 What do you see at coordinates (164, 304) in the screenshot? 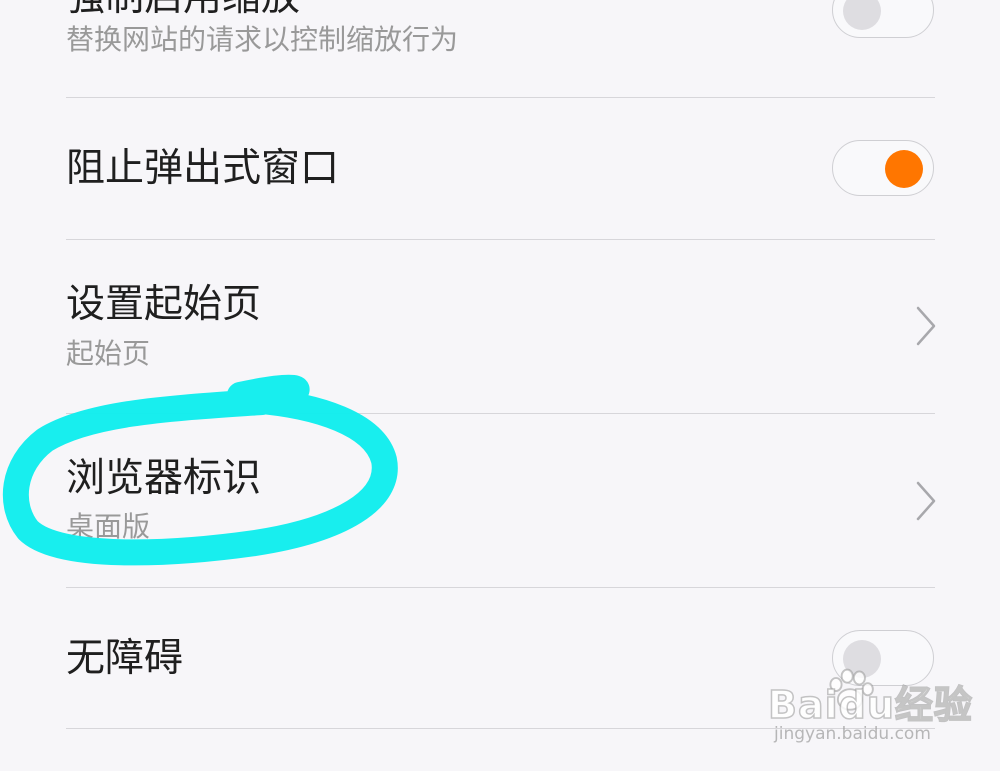
I see `settings-item-title: 设置起始页` at bounding box center [164, 304].